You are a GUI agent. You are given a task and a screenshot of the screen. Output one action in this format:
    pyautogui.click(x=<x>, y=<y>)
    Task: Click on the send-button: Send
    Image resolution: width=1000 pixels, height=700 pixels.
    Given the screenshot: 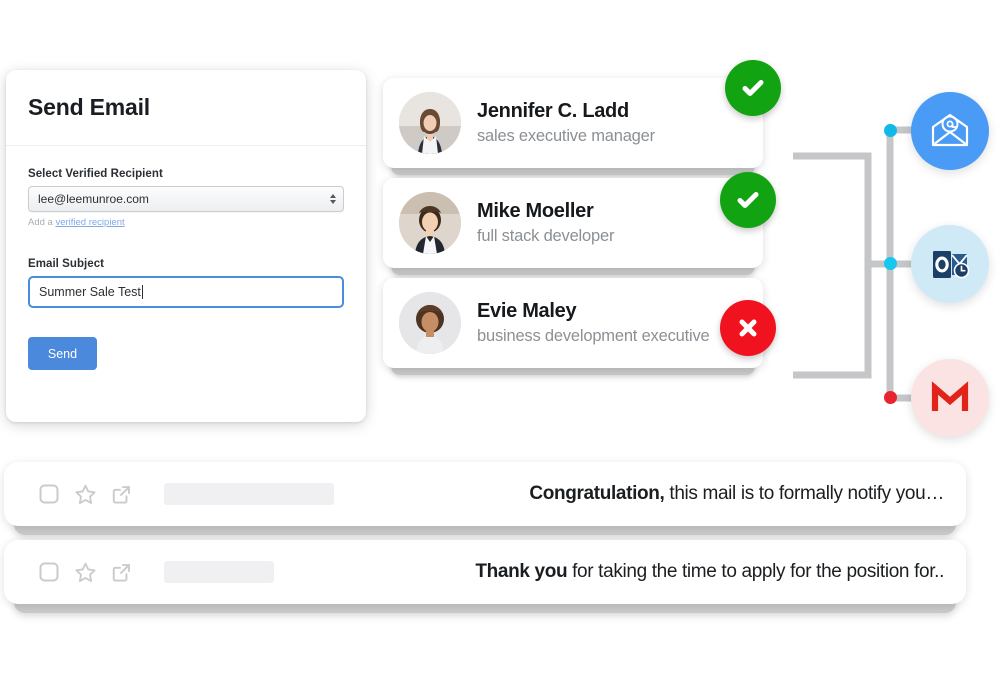 What is the action you would take?
    pyautogui.click(x=62, y=353)
    